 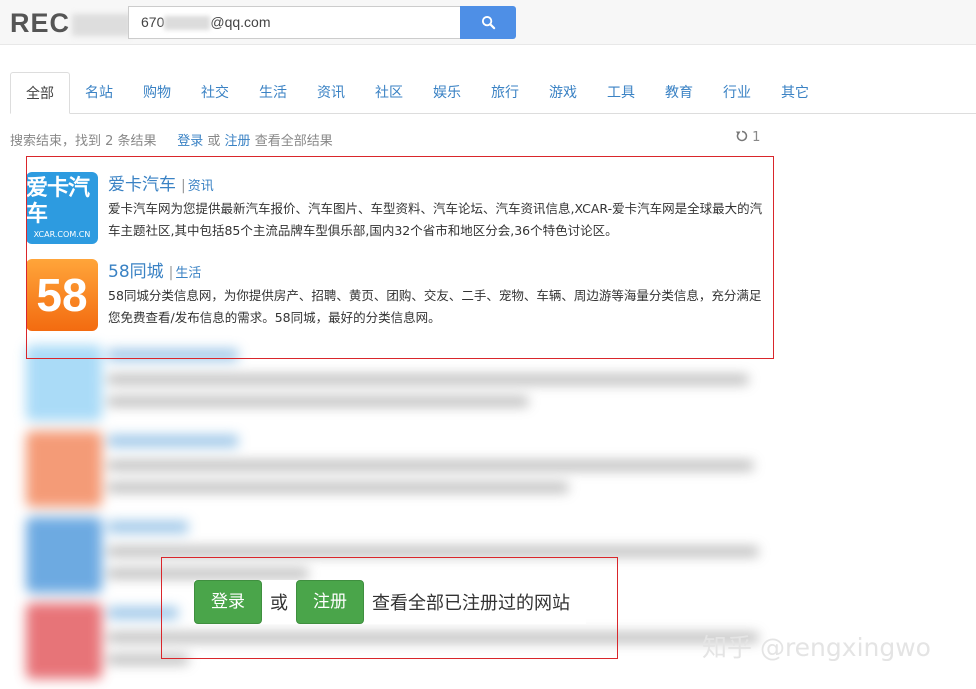 I want to click on tab-travel: 旅行, so click(x=505, y=93).